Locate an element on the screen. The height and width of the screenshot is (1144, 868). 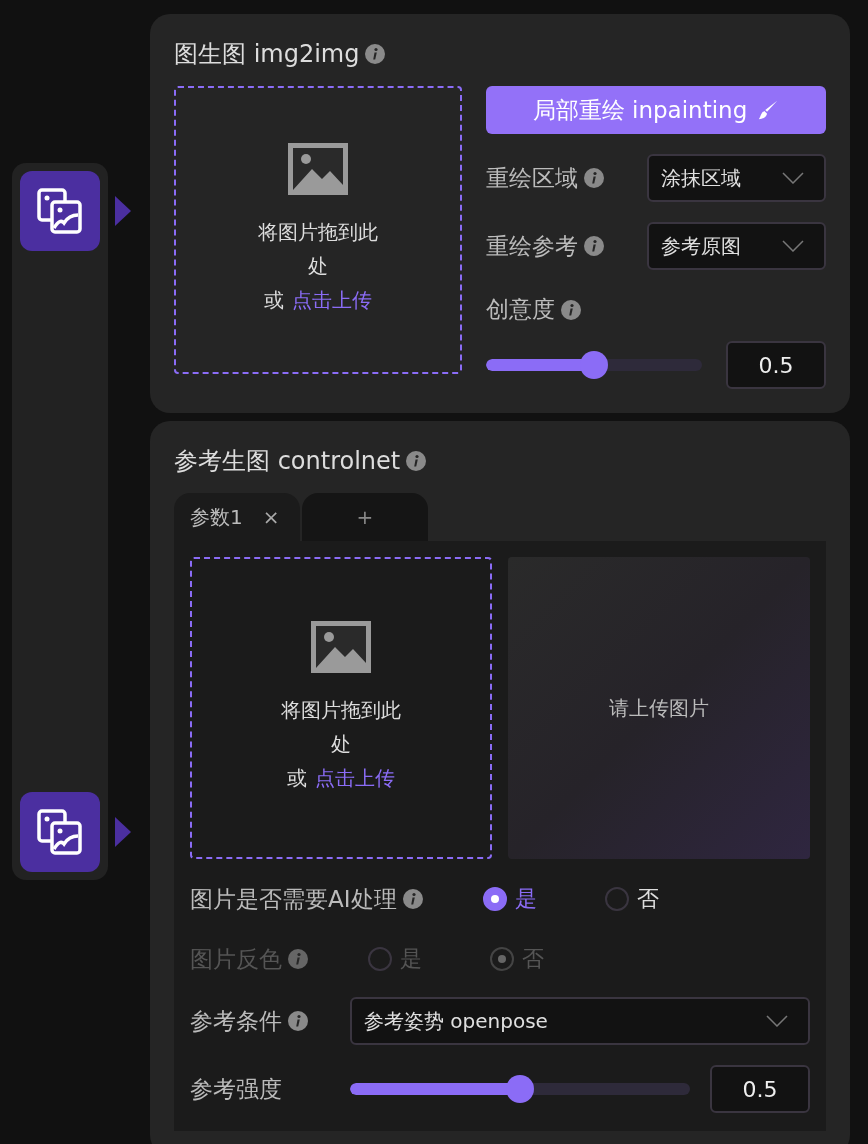
image-preview-area: 请上传图片 is located at coordinates (659, 708).